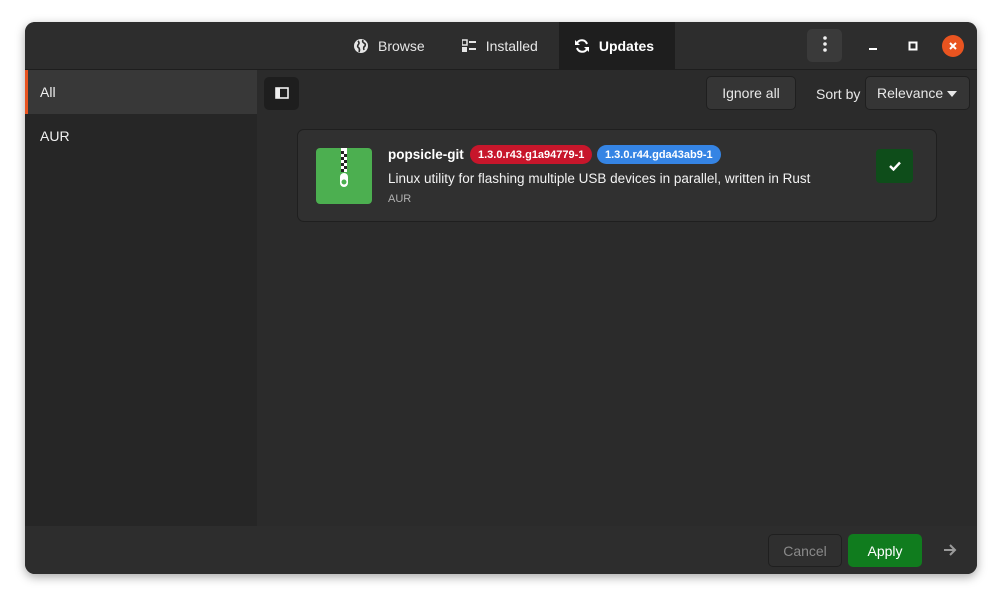 This screenshot has width=1002, height=602. I want to click on cancel-label: Cancel, so click(805, 550).